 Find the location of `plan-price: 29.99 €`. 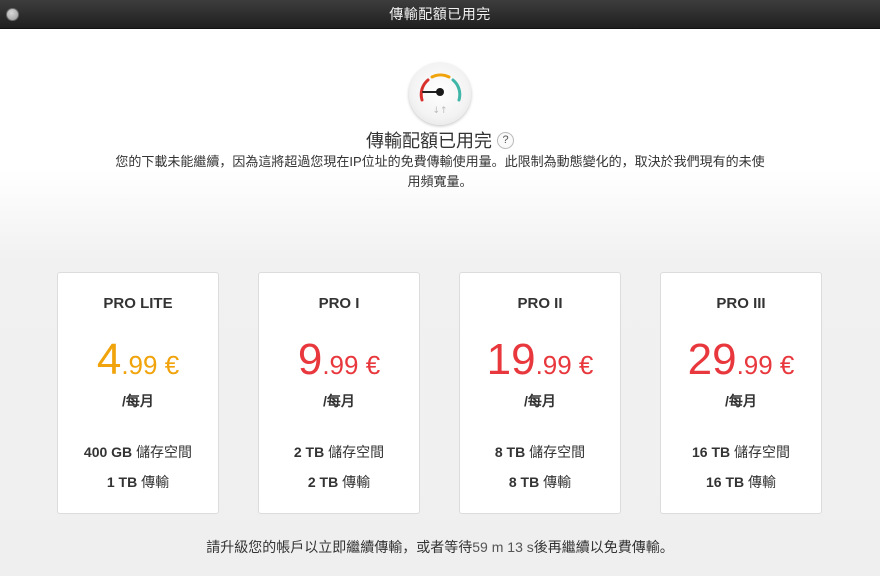

plan-price: 29.99 € is located at coordinates (741, 360).